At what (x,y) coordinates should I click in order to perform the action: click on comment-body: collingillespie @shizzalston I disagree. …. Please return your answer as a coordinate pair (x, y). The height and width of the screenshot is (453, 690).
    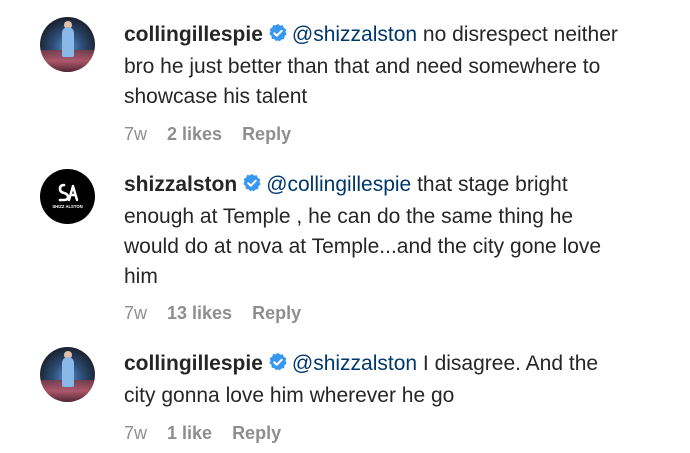
    Looking at the image, I should click on (374, 380).